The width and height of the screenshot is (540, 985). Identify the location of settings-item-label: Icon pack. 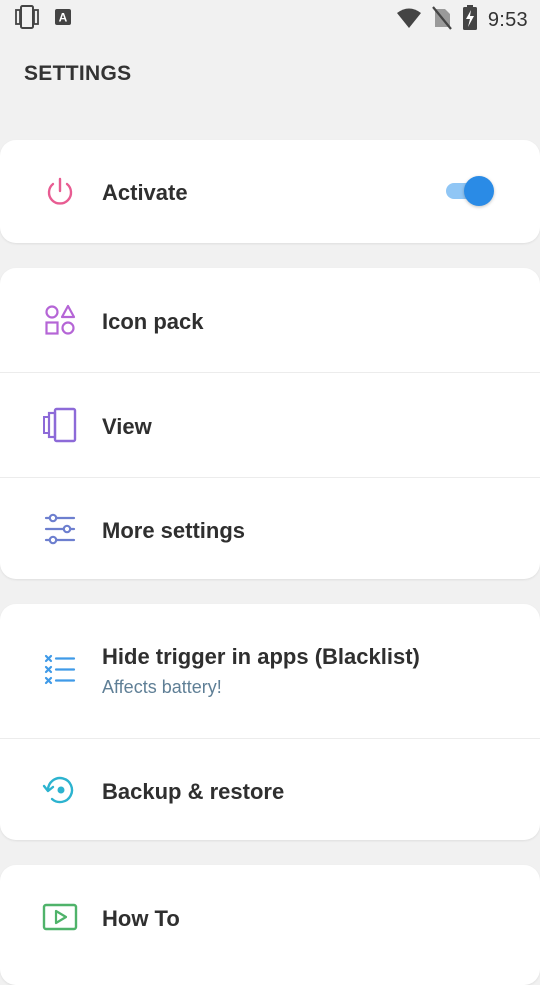
(153, 321).